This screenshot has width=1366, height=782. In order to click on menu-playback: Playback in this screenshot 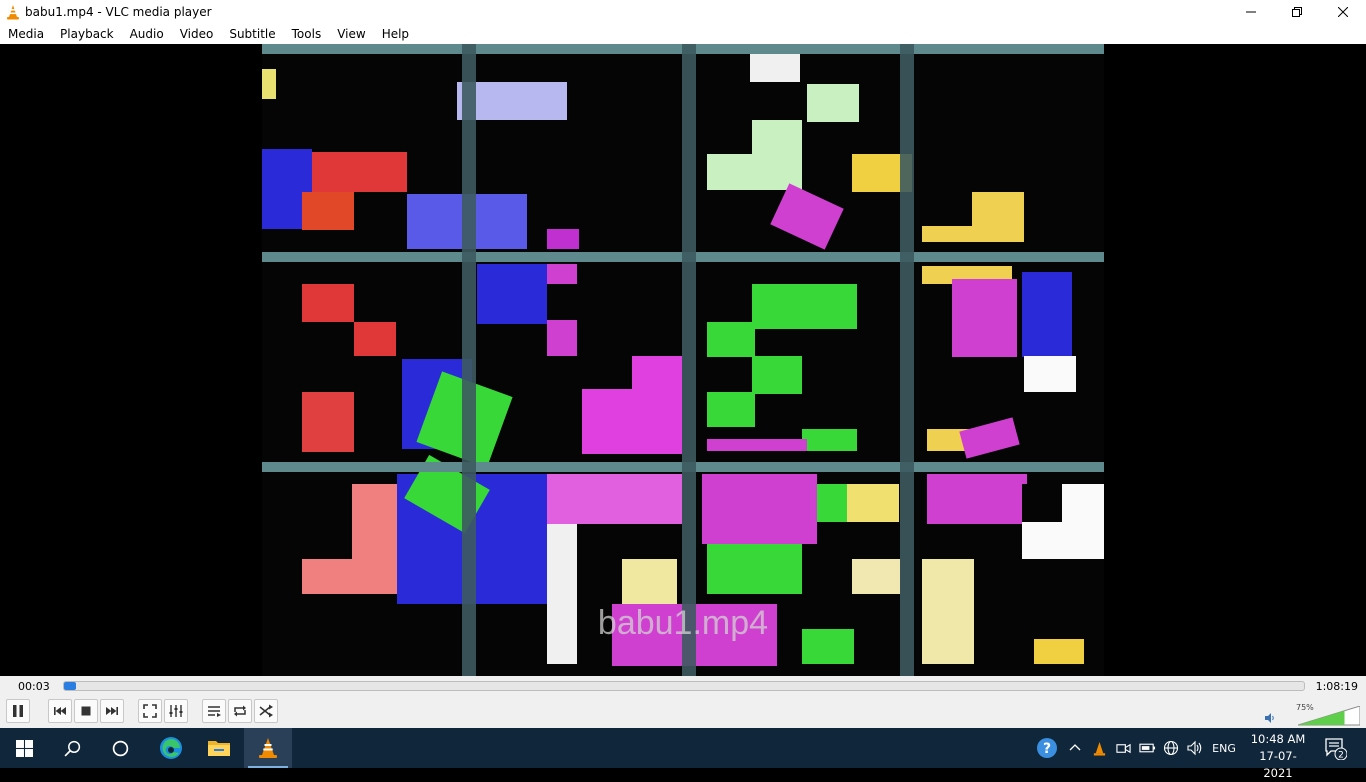, I will do `click(87, 34)`.